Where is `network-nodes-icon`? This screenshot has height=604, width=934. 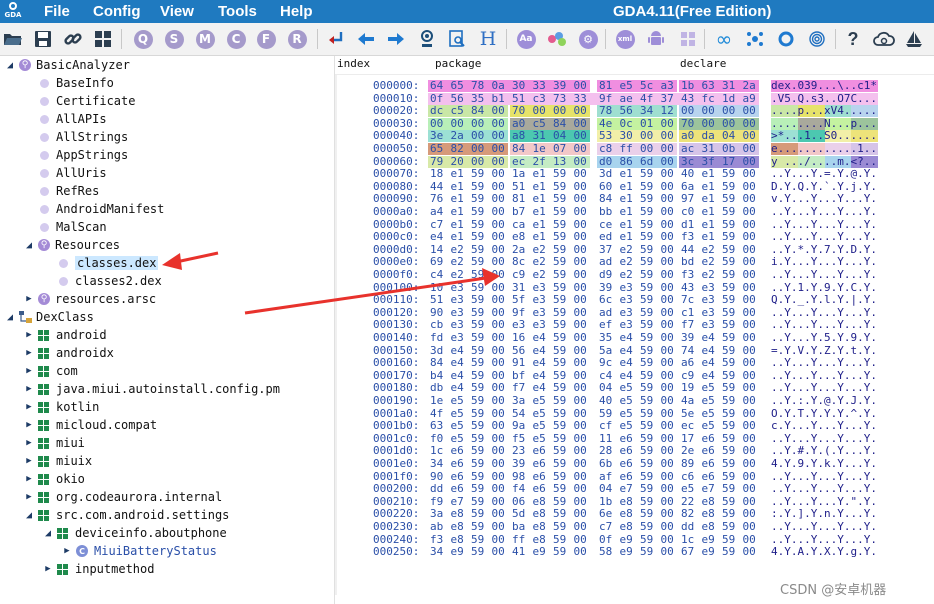
network-nodes-icon is located at coordinates (755, 39).